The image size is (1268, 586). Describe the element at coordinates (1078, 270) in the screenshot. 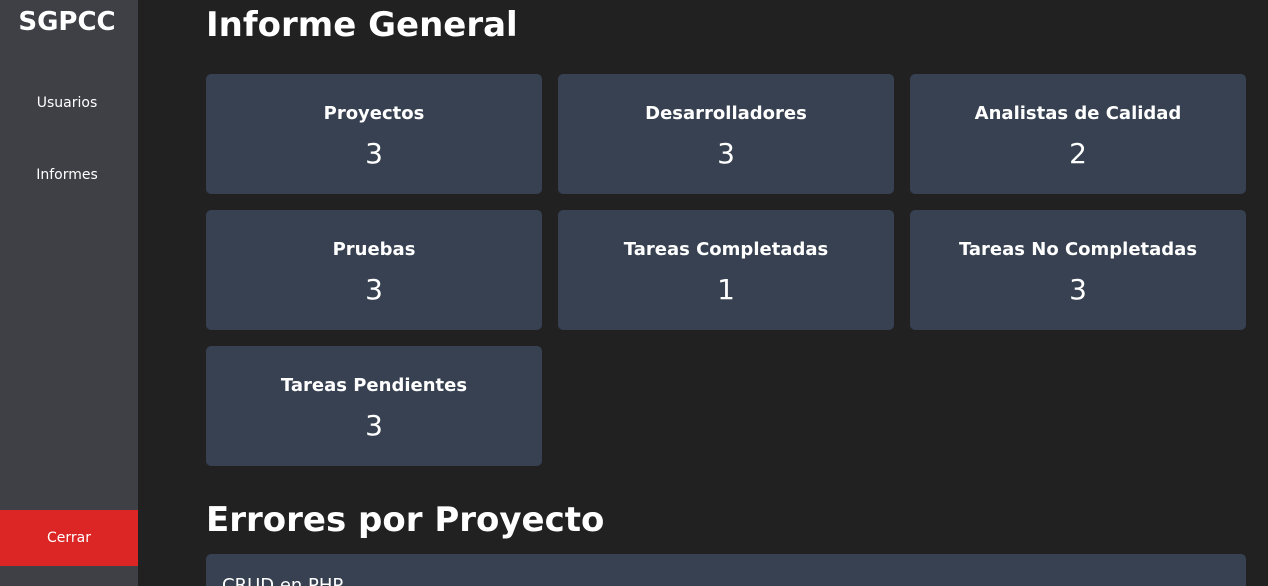

I see `stat-card-tareas-no-completadas: Tareas No Completadas 3` at that location.